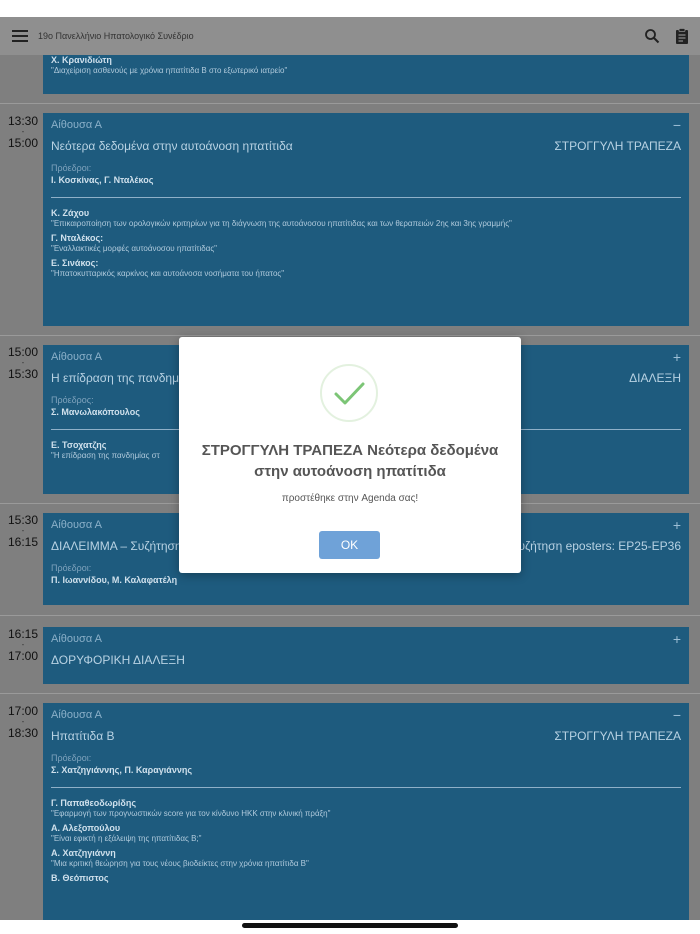 Image resolution: width=700 pixels, height=934 pixels. What do you see at coordinates (77, 238) in the screenshot?
I see `speaker-name: Γ. Νταλέκος:` at bounding box center [77, 238].